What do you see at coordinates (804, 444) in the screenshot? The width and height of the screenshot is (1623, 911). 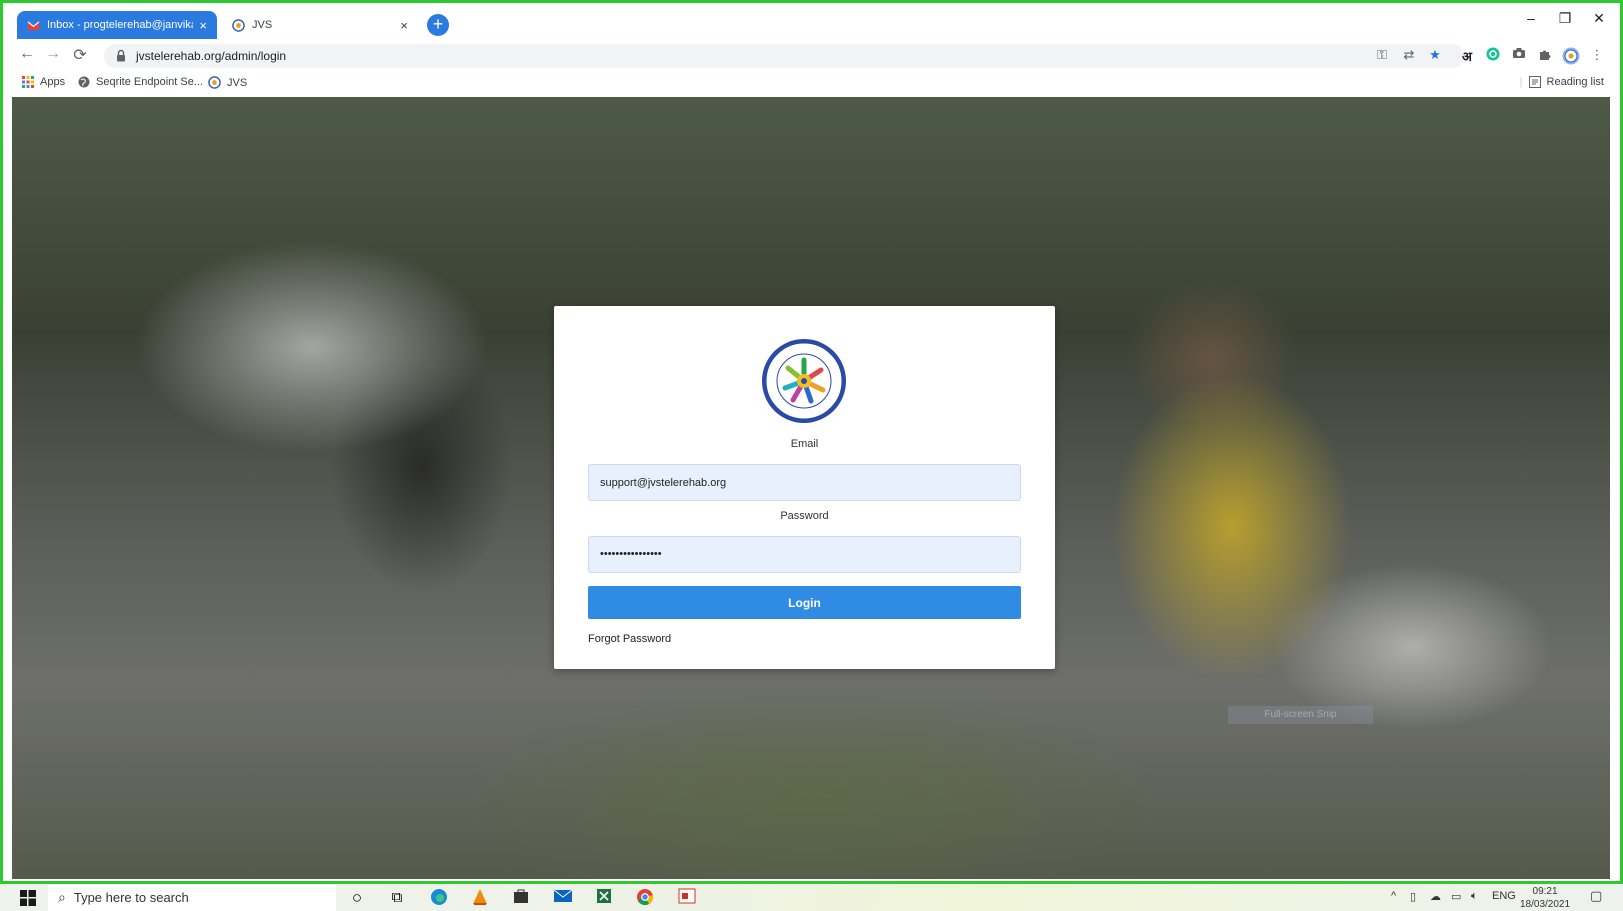 I see `email-label: Email` at bounding box center [804, 444].